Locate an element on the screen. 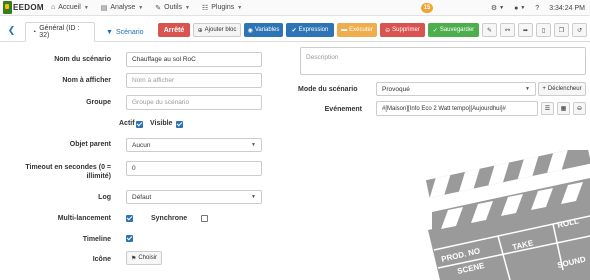 This screenshot has width=590, height=280. menu-accueil: ⌂ Accueil ▼ is located at coordinates (70, 7).